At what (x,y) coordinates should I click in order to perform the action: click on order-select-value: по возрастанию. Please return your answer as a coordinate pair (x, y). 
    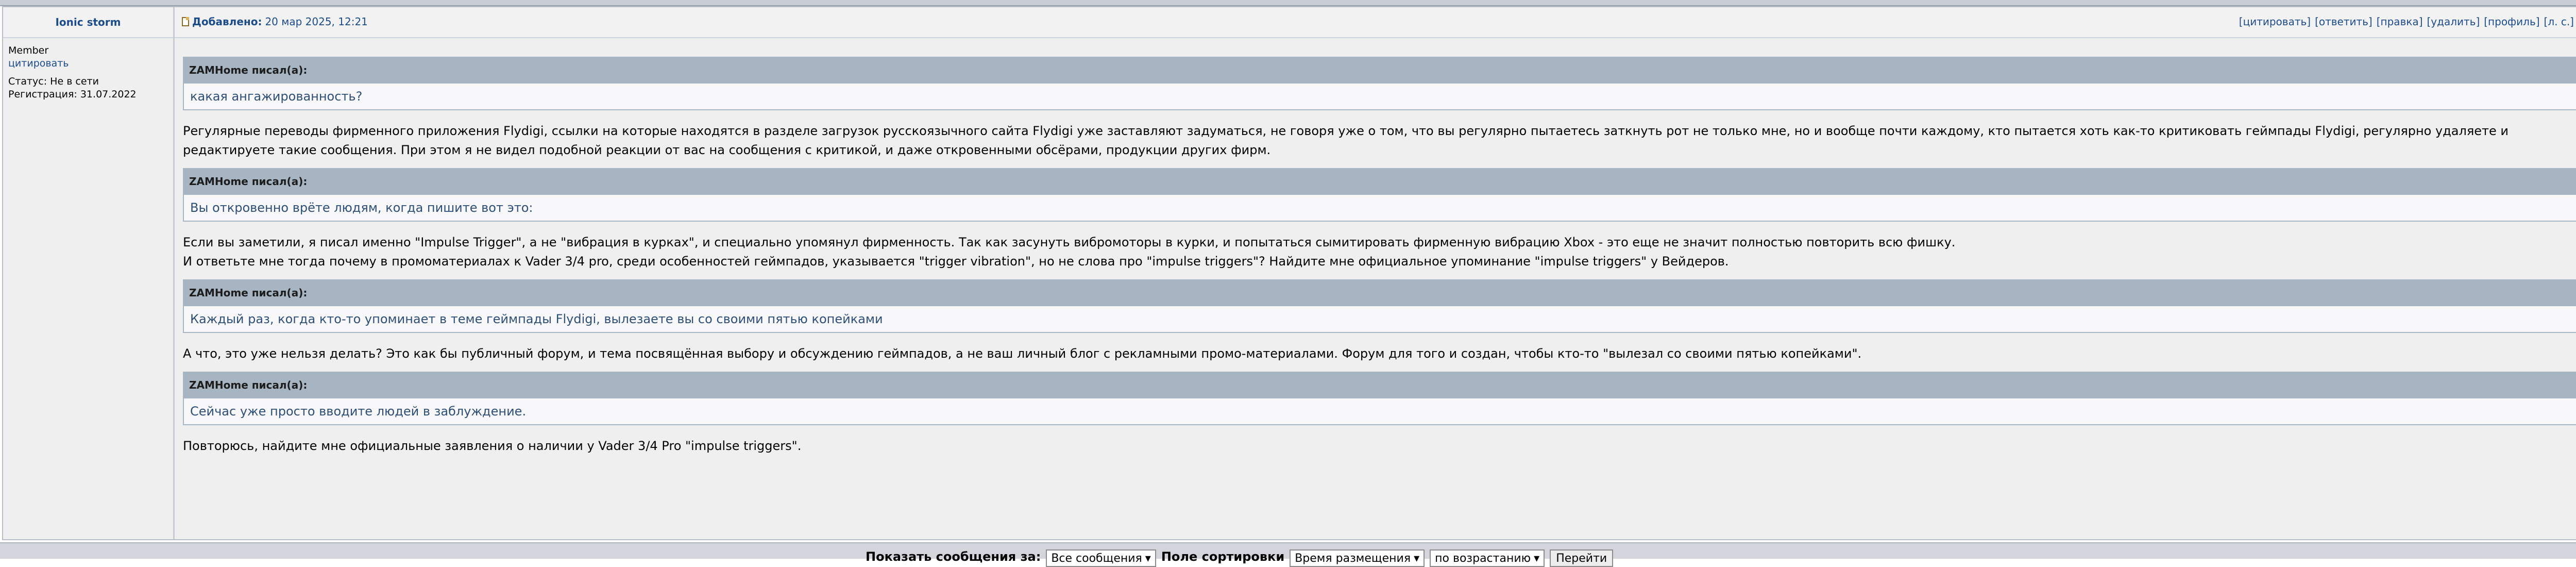
    Looking at the image, I should click on (1483, 558).